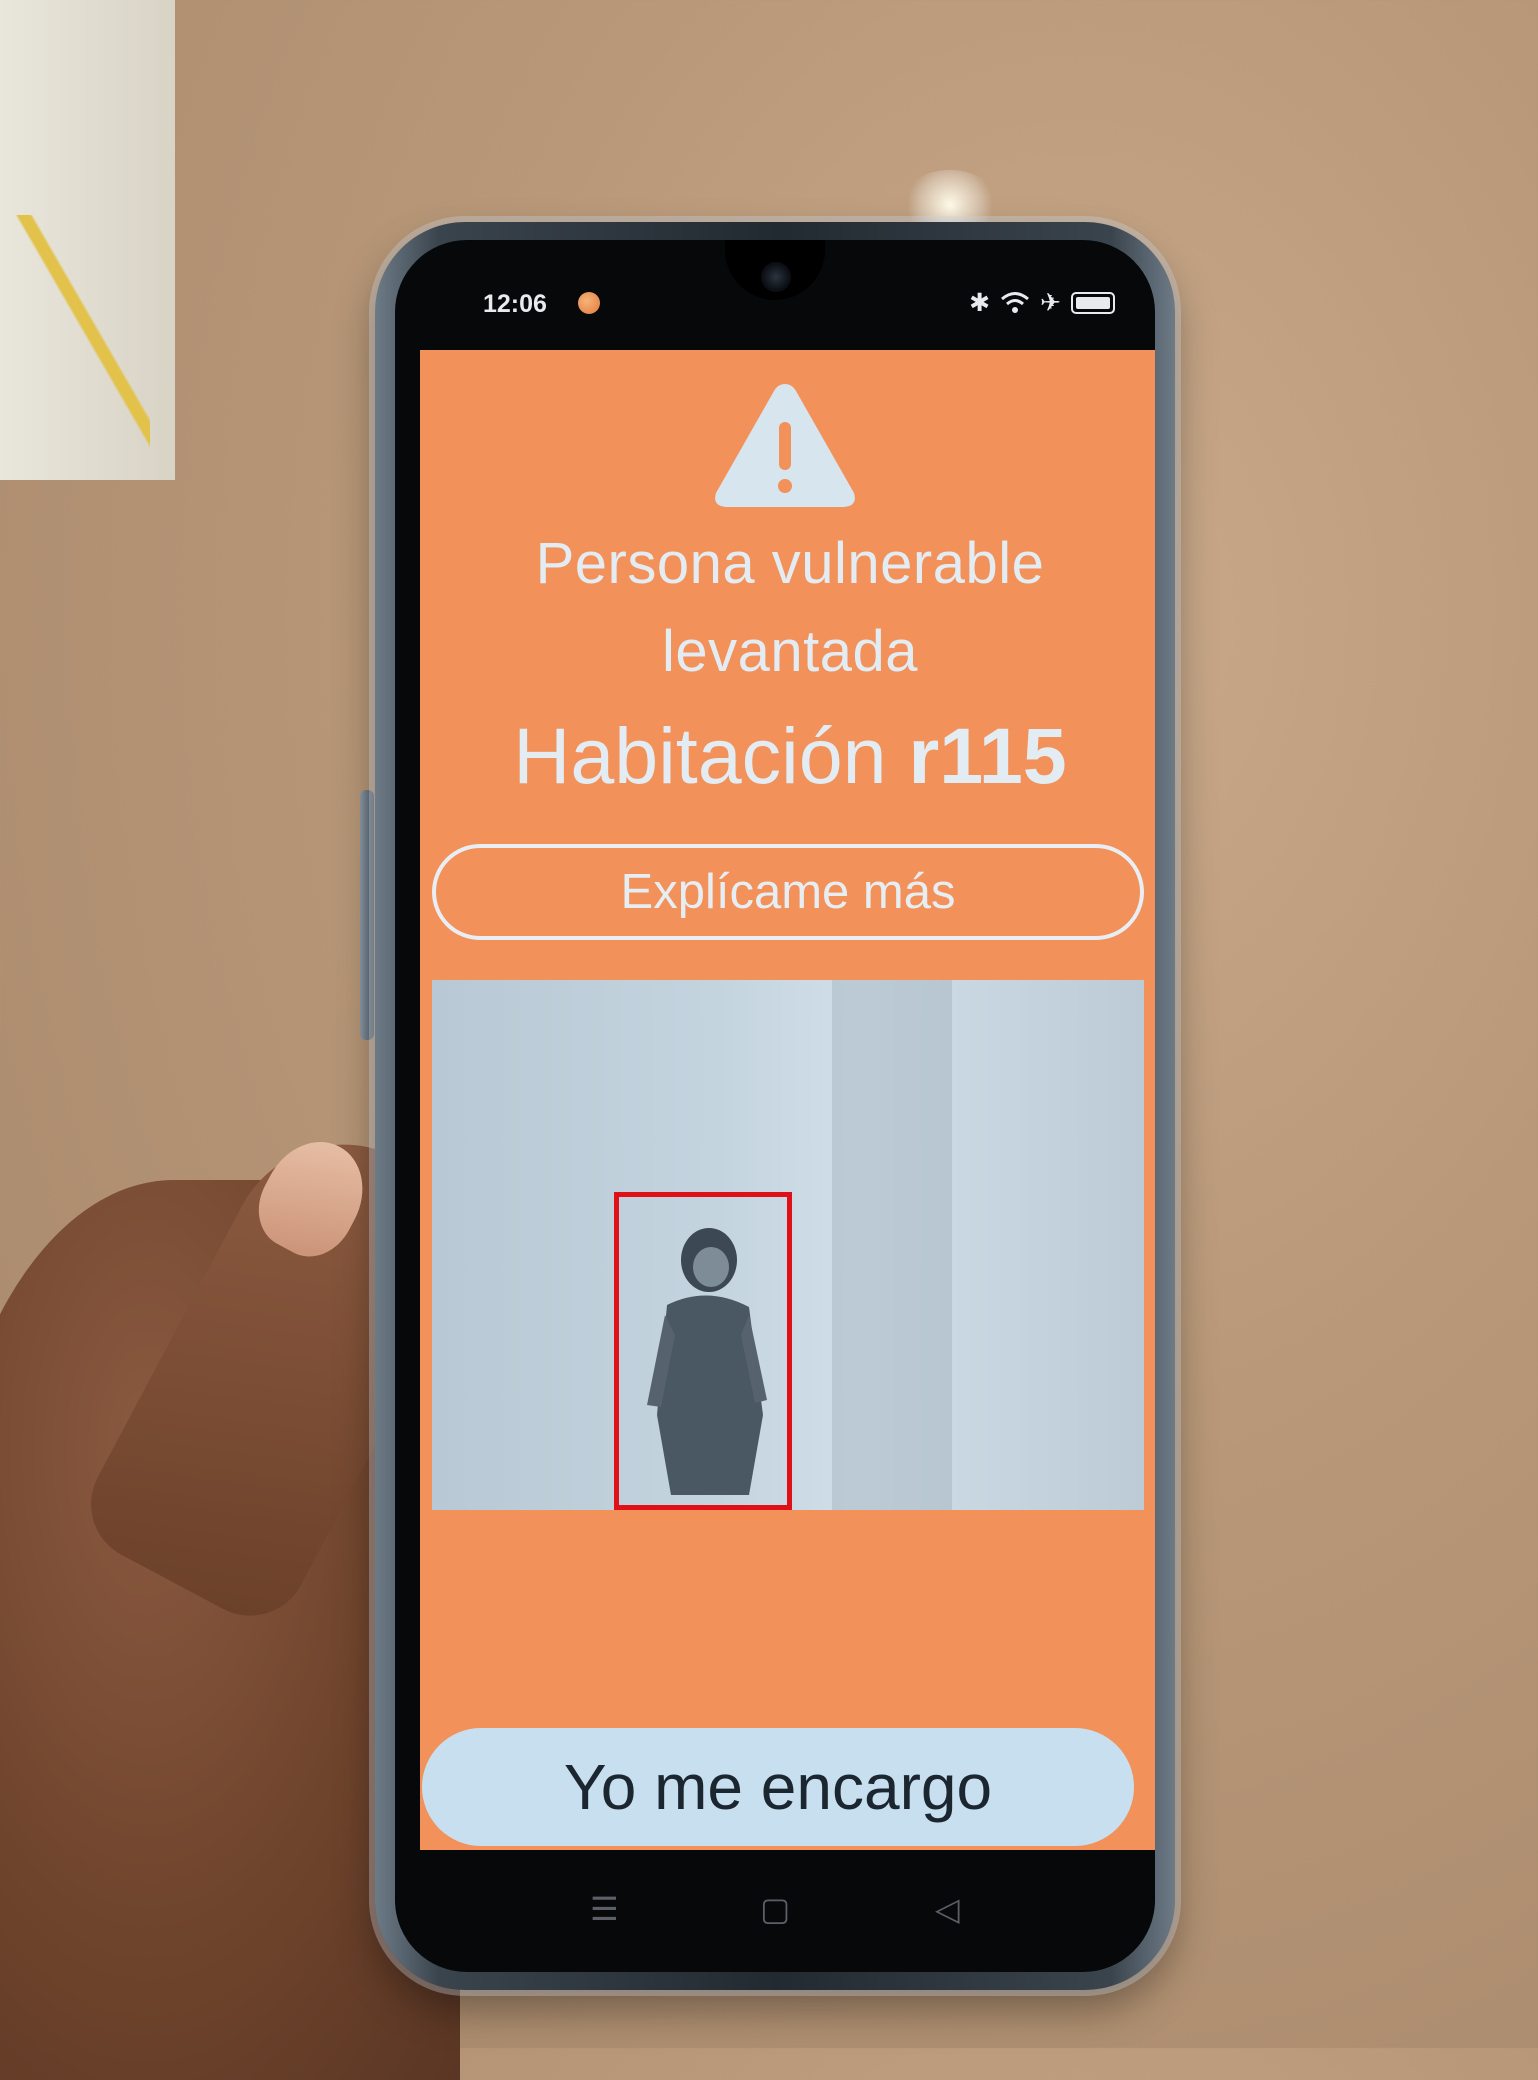 Image resolution: width=1538 pixels, height=2080 pixels. Describe the element at coordinates (947, 1909) in the screenshot. I see `back-icon: ◁` at that location.